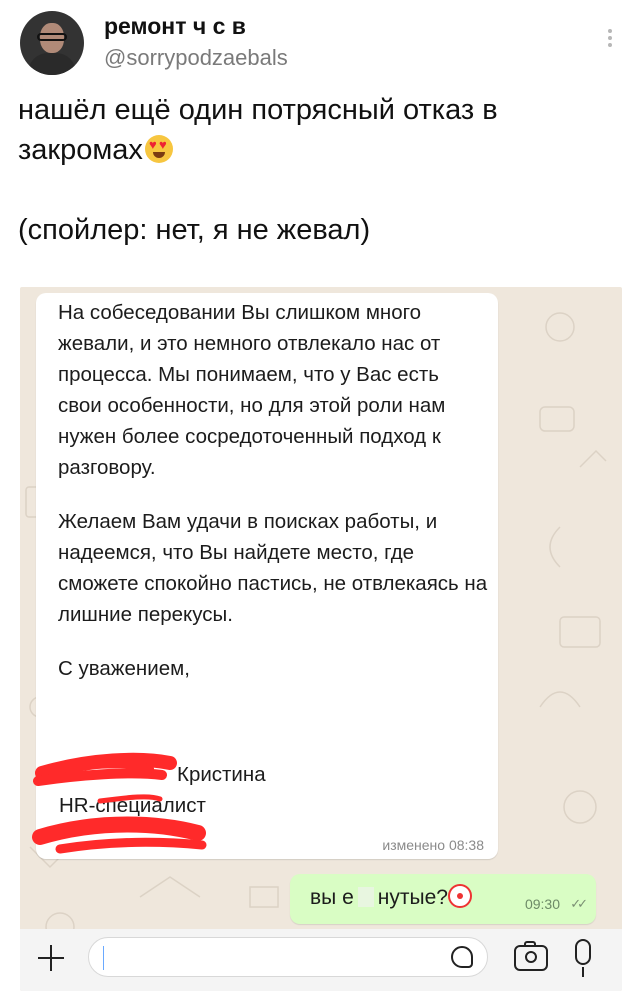 This screenshot has height=991, width=640. I want to click on outgoing-text-end: нутые?, so click(412, 897).